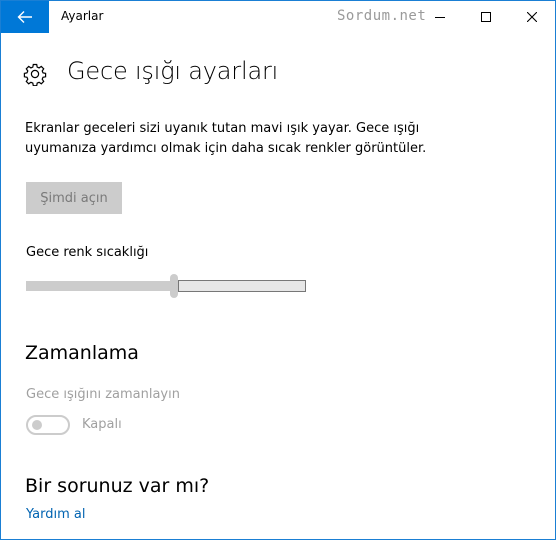 The width and height of the screenshot is (556, 540). What do you see at coordinates (98, 286) in the screenshot?
I see `slider-track-filled` at bounding box center [98, 286].